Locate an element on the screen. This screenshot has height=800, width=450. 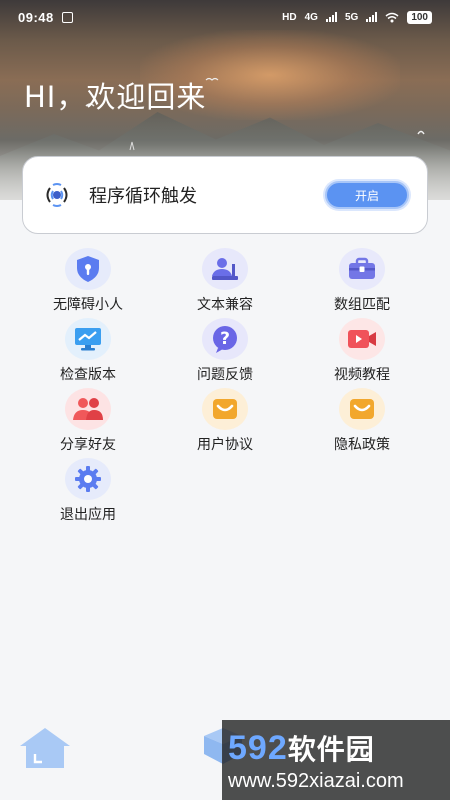
menu-item-privacy-policy: 隐私政策 is located at coordinates (362, 421).